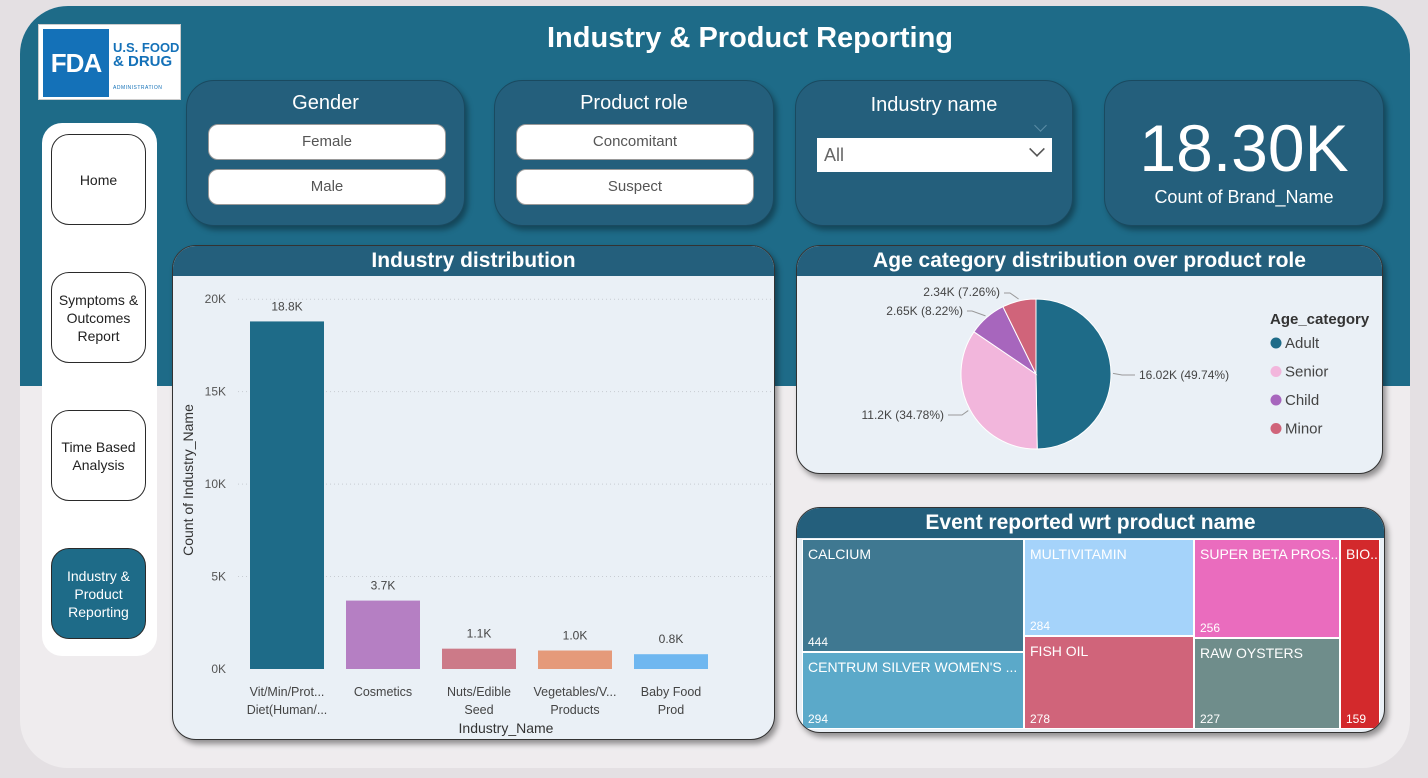  What do you see at coordinates (98, 593) in the screenshot?
I see `nav-industry-button: Industry & Product Reporting` at bounding box center [98, 593].